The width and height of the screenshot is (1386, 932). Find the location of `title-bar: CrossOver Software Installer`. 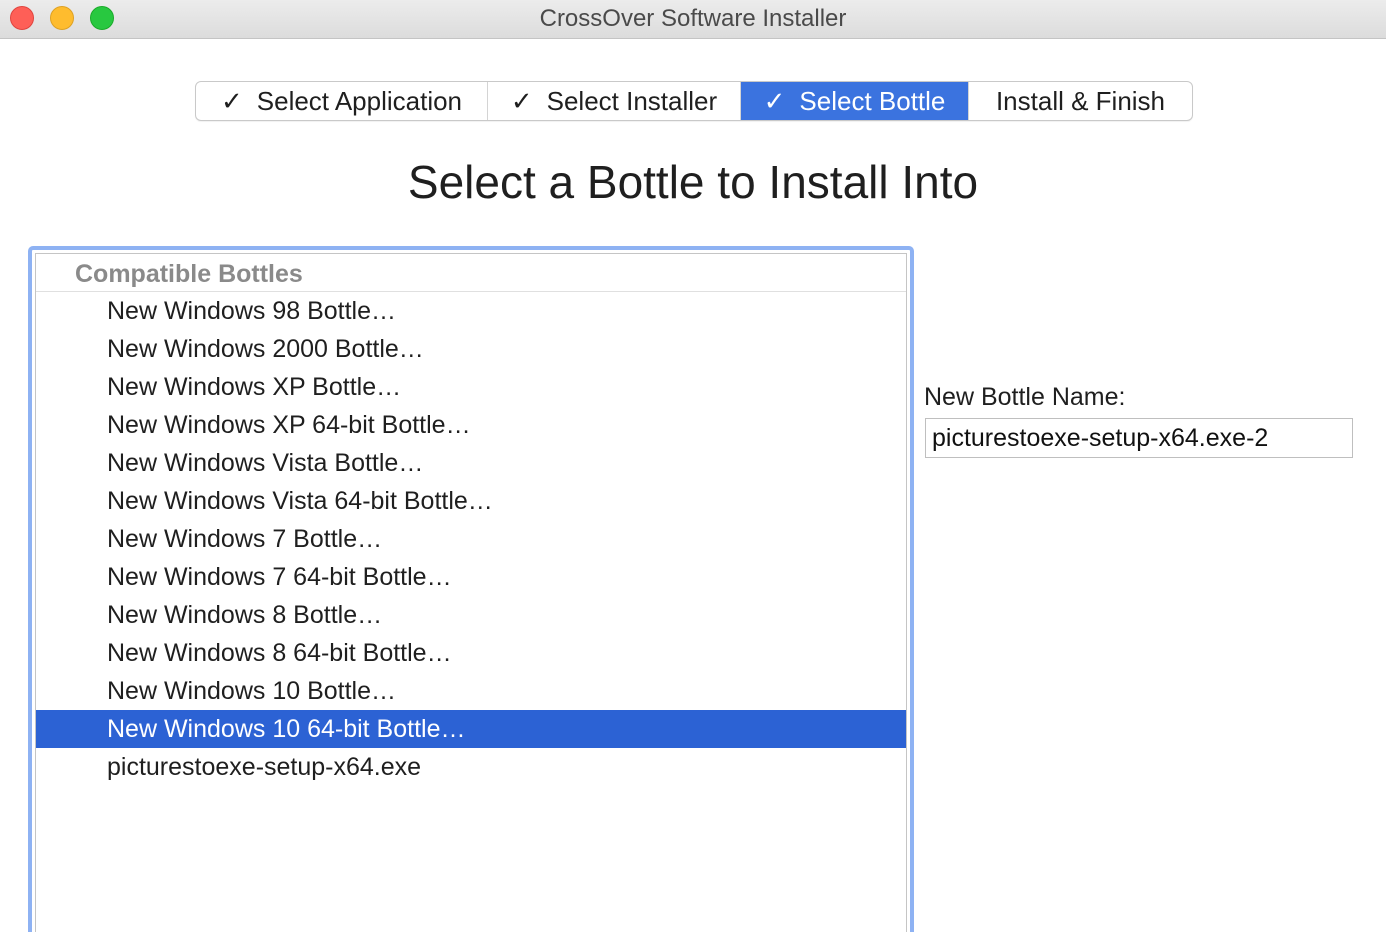

title-bar: CrossOver Software Installer is located at coordinates (693, 19).